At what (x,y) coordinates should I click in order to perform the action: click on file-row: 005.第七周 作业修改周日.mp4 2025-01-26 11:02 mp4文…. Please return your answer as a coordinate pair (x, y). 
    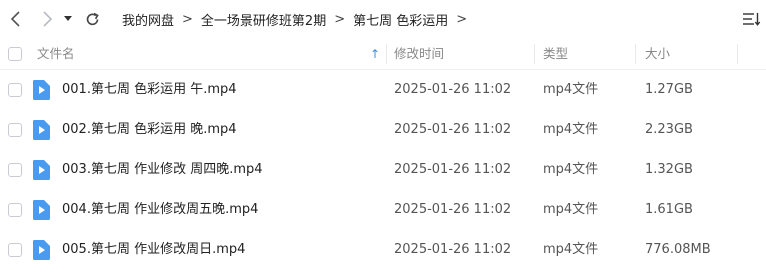
    Looking at the image, I should click on (383, 250).